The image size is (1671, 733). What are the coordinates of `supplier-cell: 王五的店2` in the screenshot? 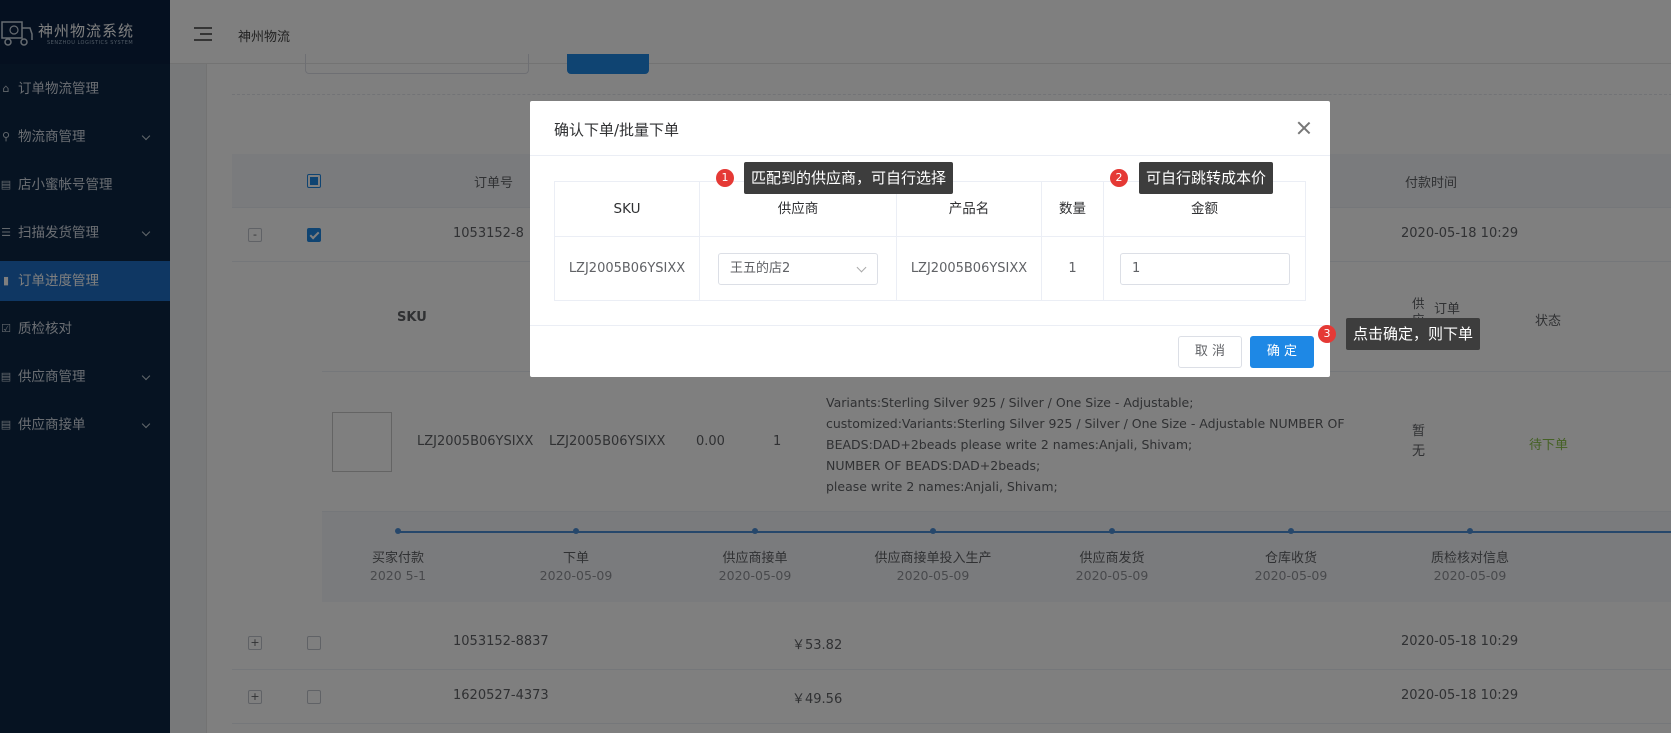 It's located at (798, 269).